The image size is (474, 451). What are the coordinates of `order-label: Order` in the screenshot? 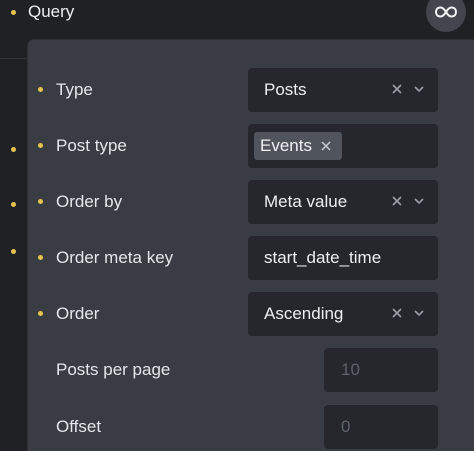 It's located at (78, 313).